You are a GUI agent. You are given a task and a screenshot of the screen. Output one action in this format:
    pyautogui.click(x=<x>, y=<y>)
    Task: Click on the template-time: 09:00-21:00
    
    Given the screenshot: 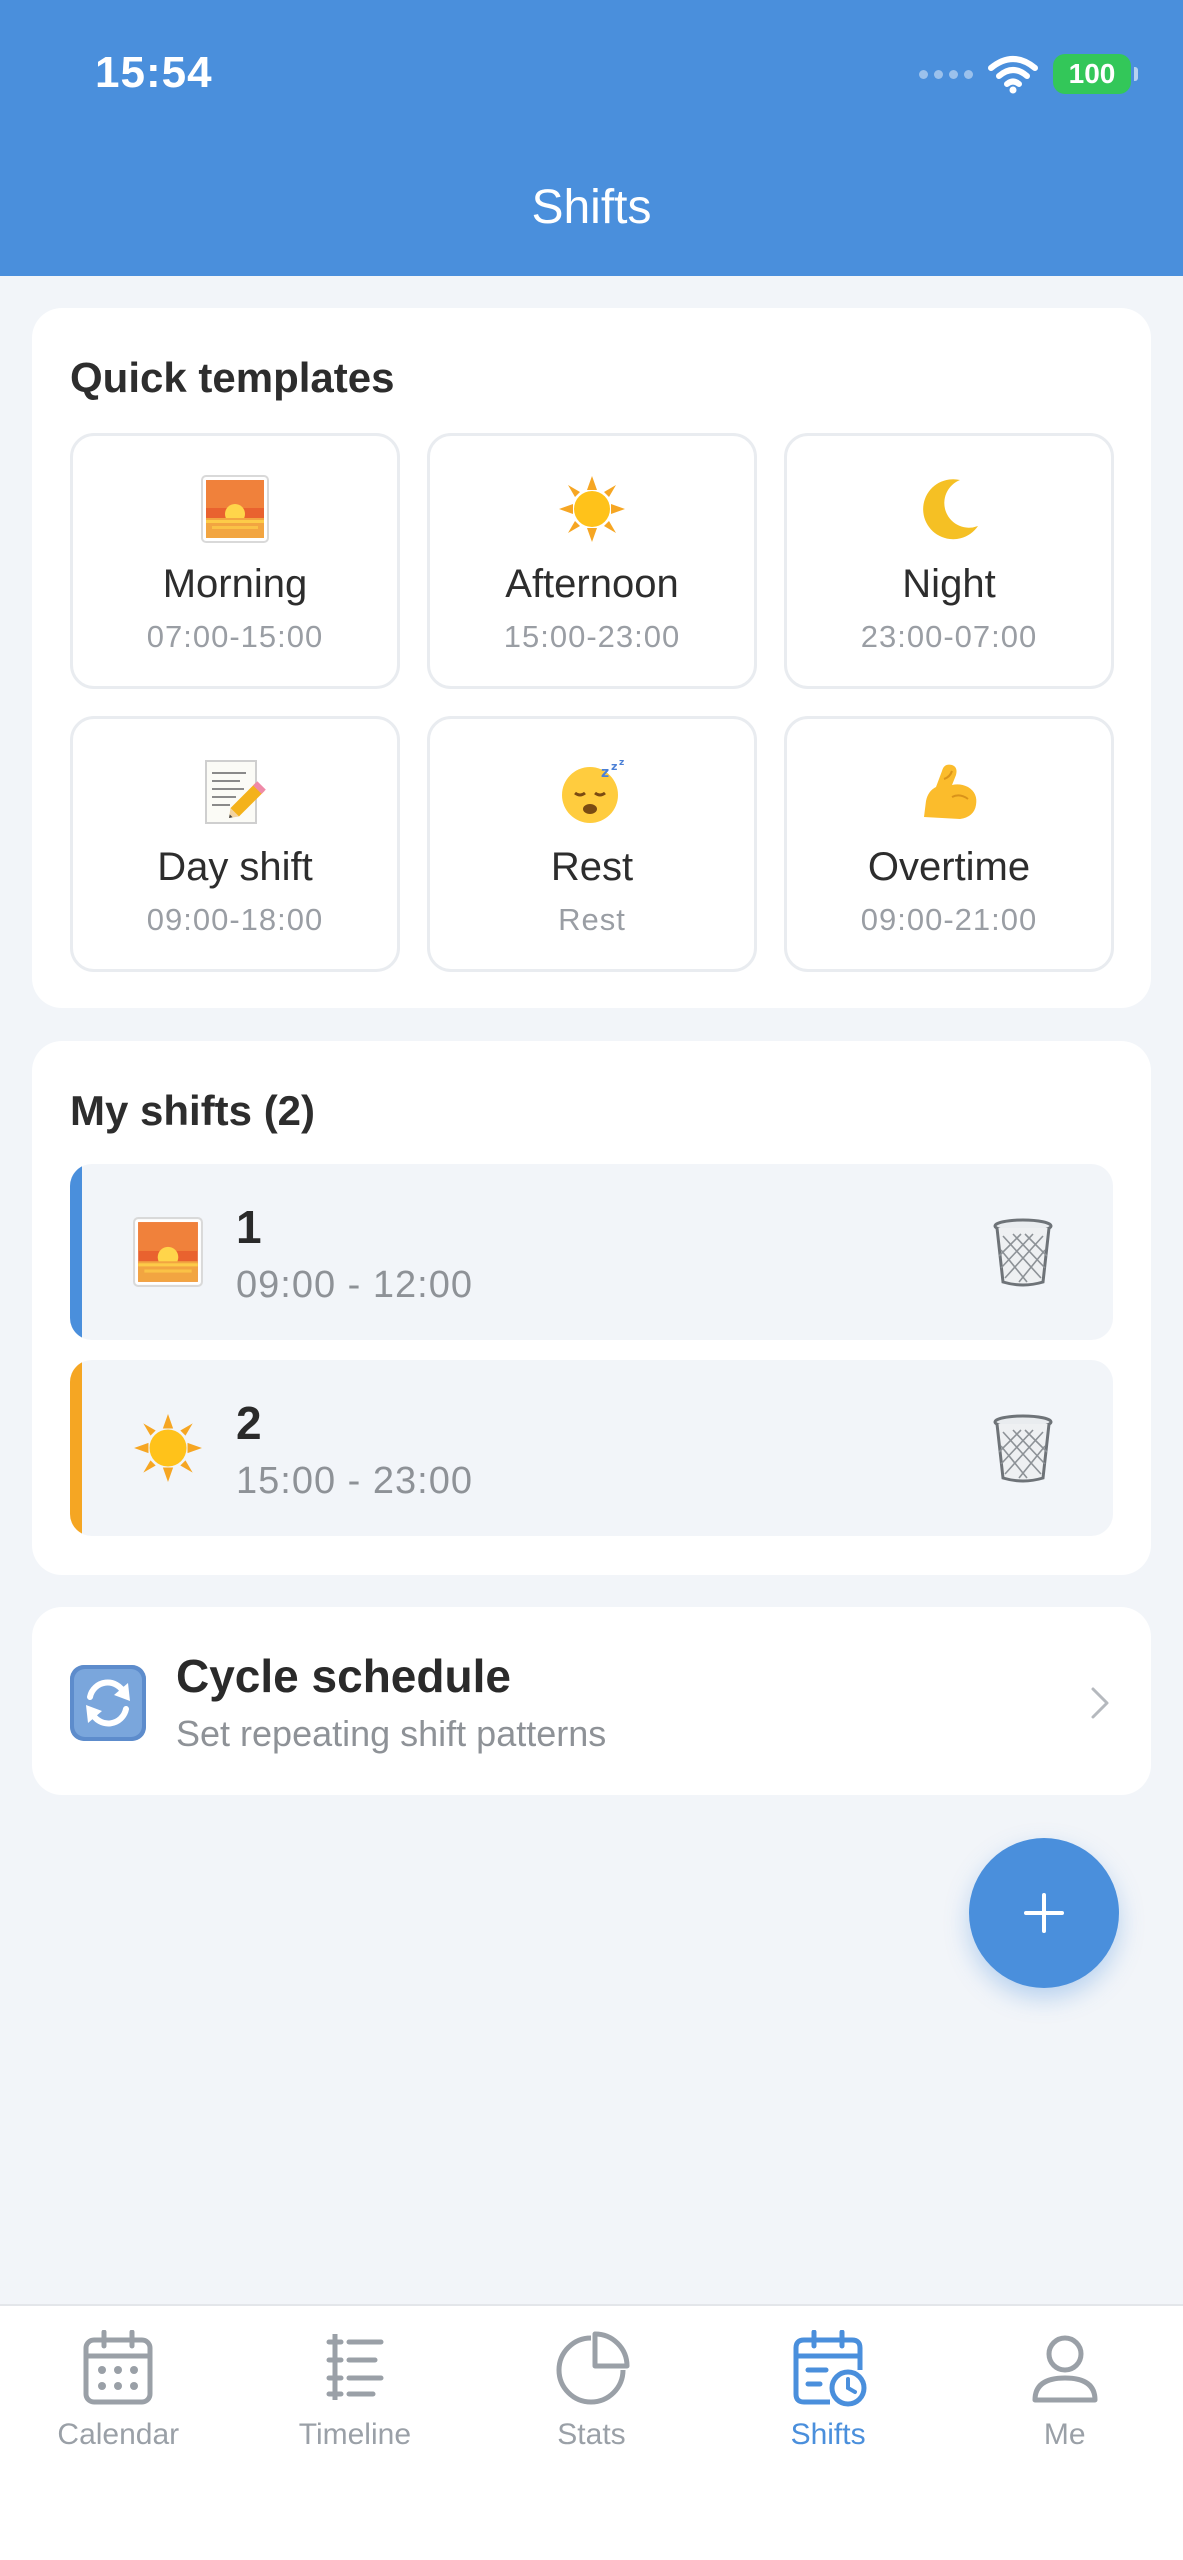 What is the action you would take?
    pyautogui.click(x=949, y=919)
    